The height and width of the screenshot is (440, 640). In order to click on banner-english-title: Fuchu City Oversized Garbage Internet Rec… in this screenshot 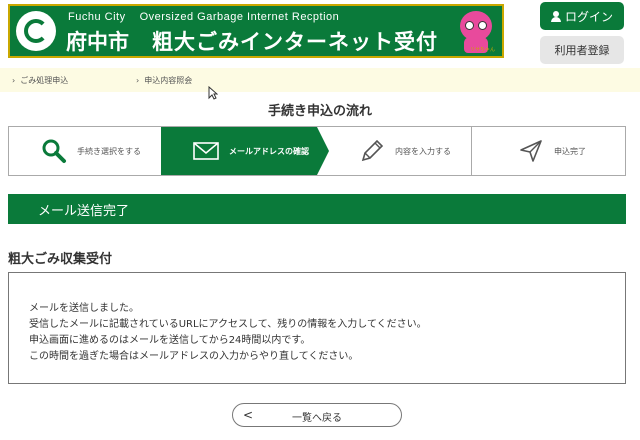, I will do `click(203, 17)`.